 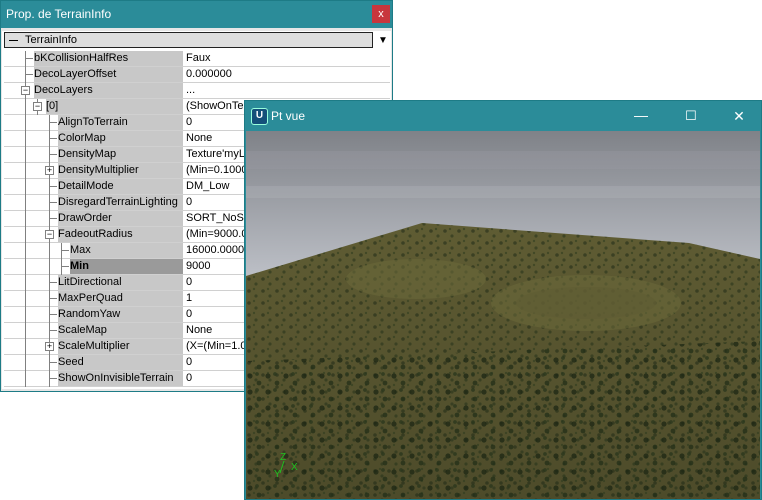 What do you see at coordinates (108, 74) in the screenshot?
I see `property-name: DecoLayerOffset` at bounding box center [108, 74].